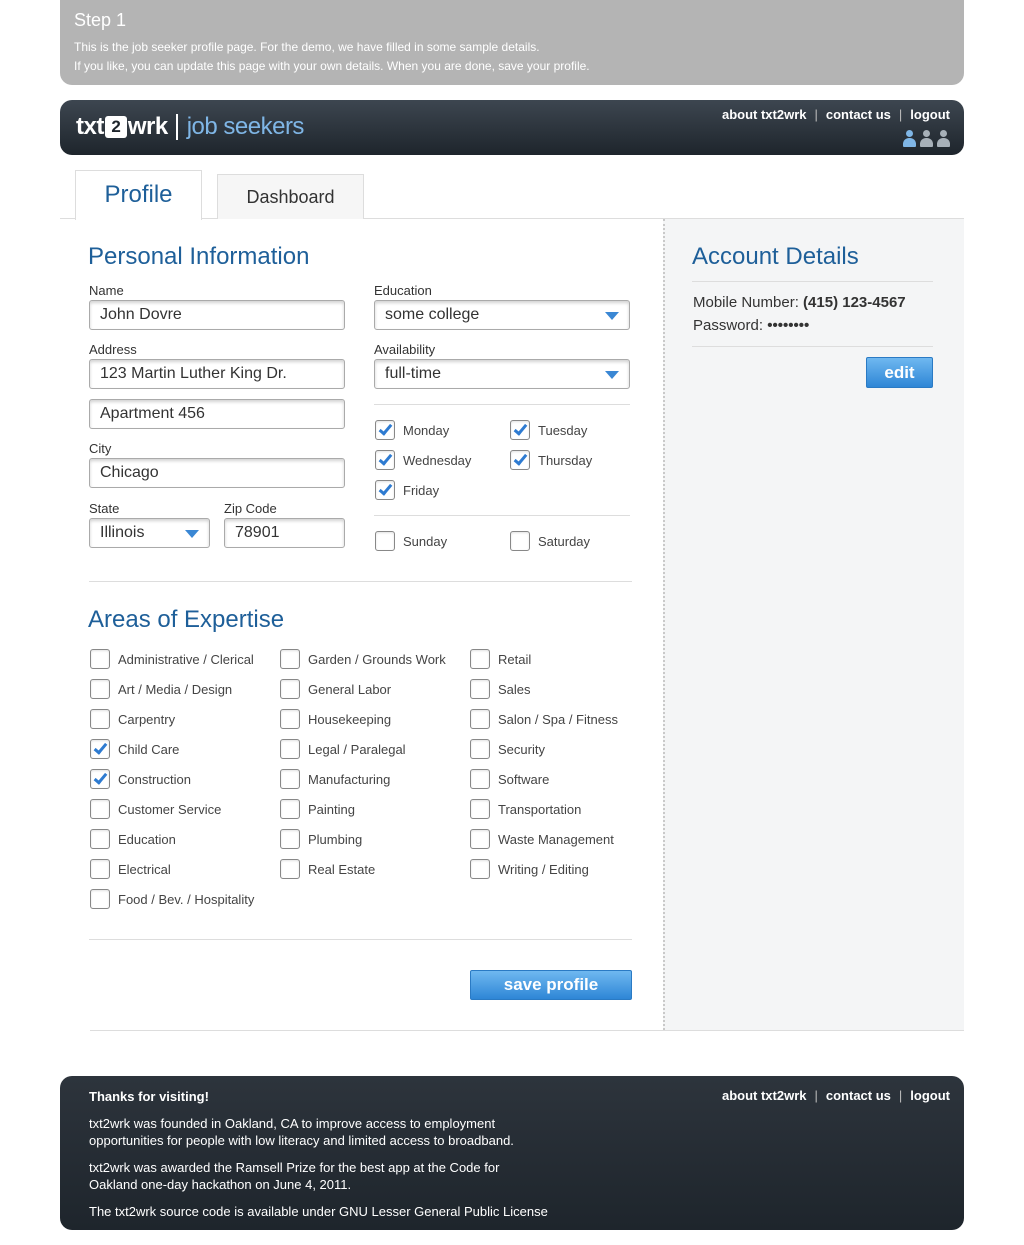 The width and height of the screenshot is (1024, 1245). I want to click on name-input: John Dovre, so click(217, 315).